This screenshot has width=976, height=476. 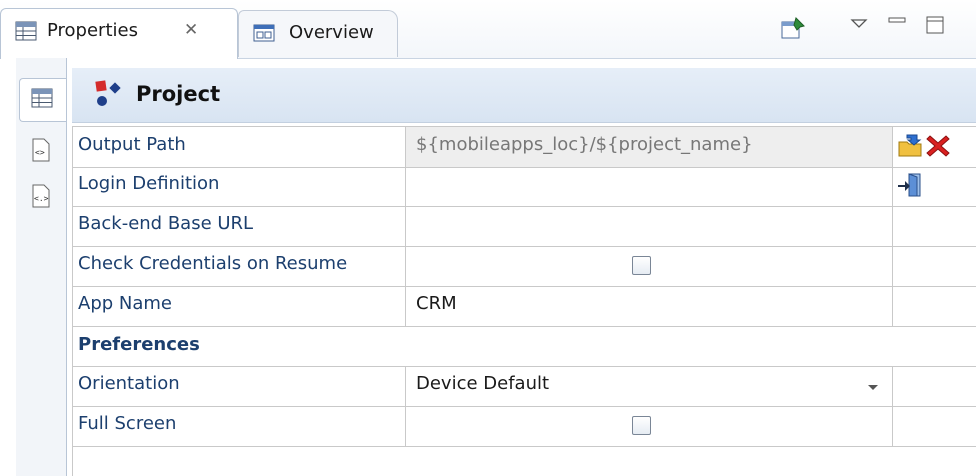 What do you see at coordinates (524, 346) in the screenshot?
I see `section-row-preferences: Preferences` at bounding box center [524, 346].